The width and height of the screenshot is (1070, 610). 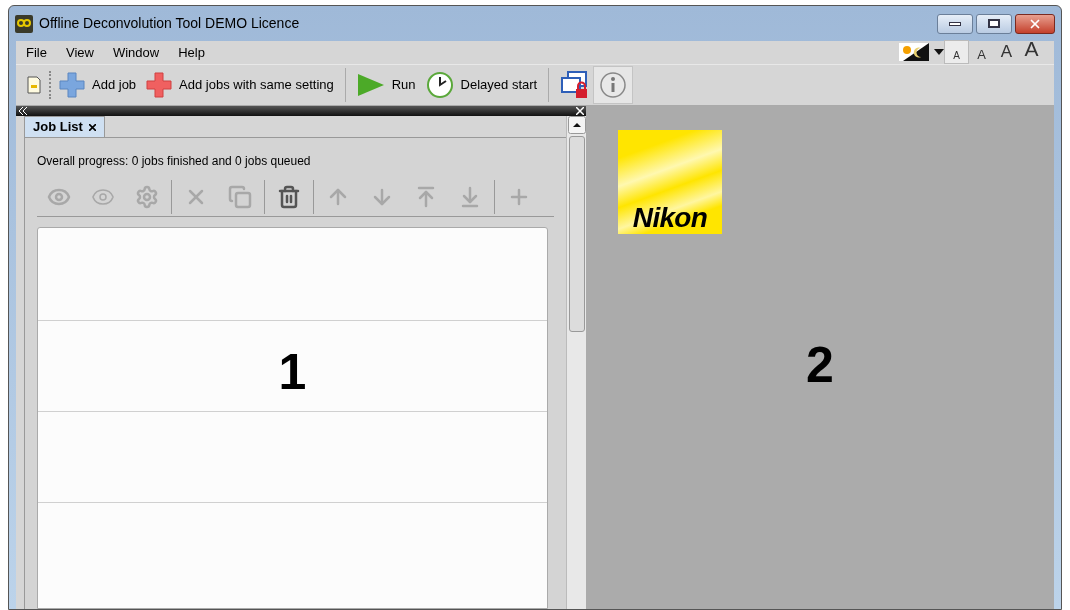 What do you see at coordinates (481, 85) in the screenshot?
I see `toolbar-button: Delayed start` at bounding box center [481, 85].